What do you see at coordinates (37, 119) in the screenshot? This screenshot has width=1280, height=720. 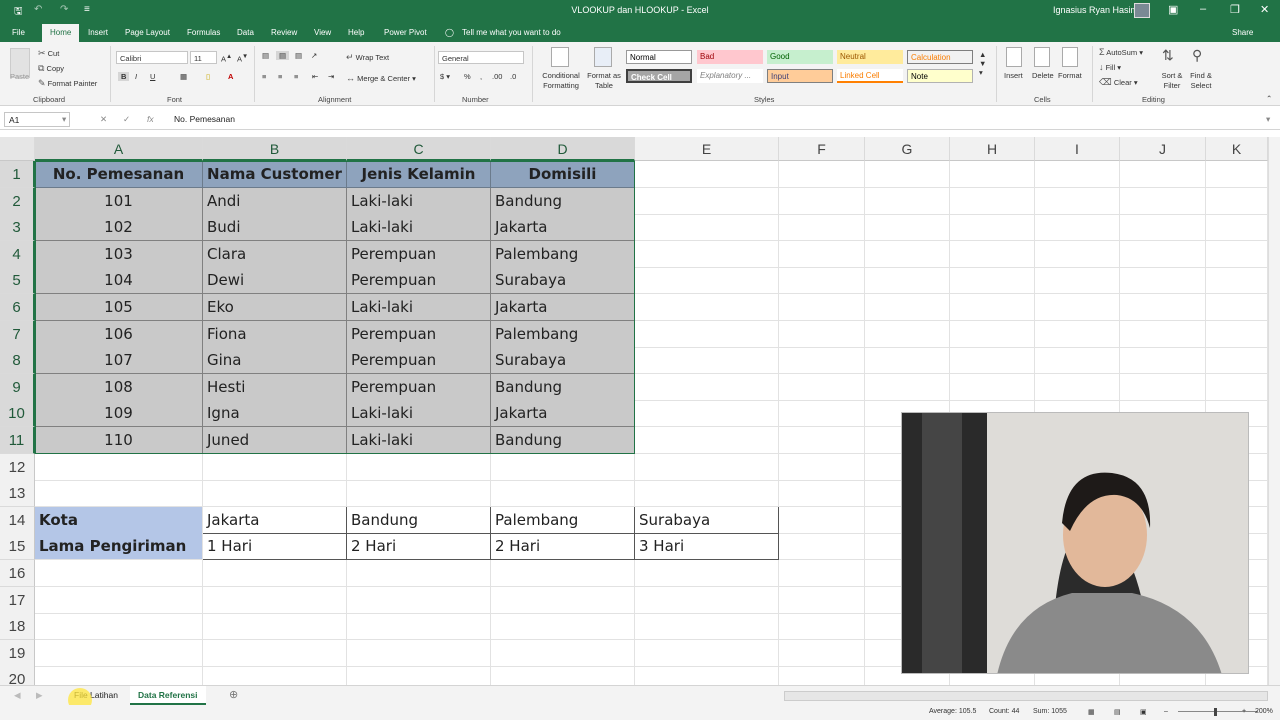 I see `name-box: A1` at bounding box center [37, 119].